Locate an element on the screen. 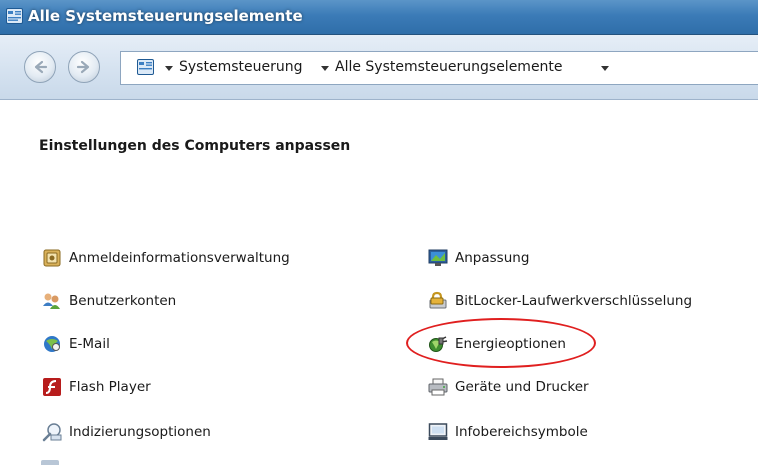  partial-item-icon is located at coordinates (50, 462).